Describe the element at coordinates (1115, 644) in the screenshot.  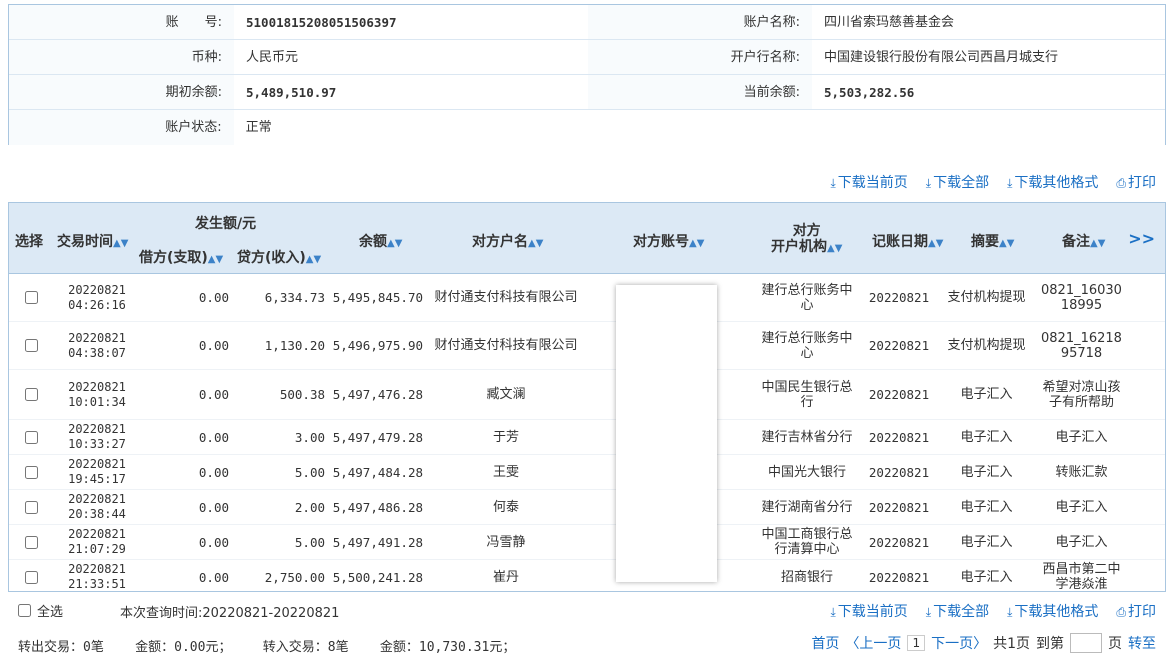
I see `page-unit-label: 页` at that location.